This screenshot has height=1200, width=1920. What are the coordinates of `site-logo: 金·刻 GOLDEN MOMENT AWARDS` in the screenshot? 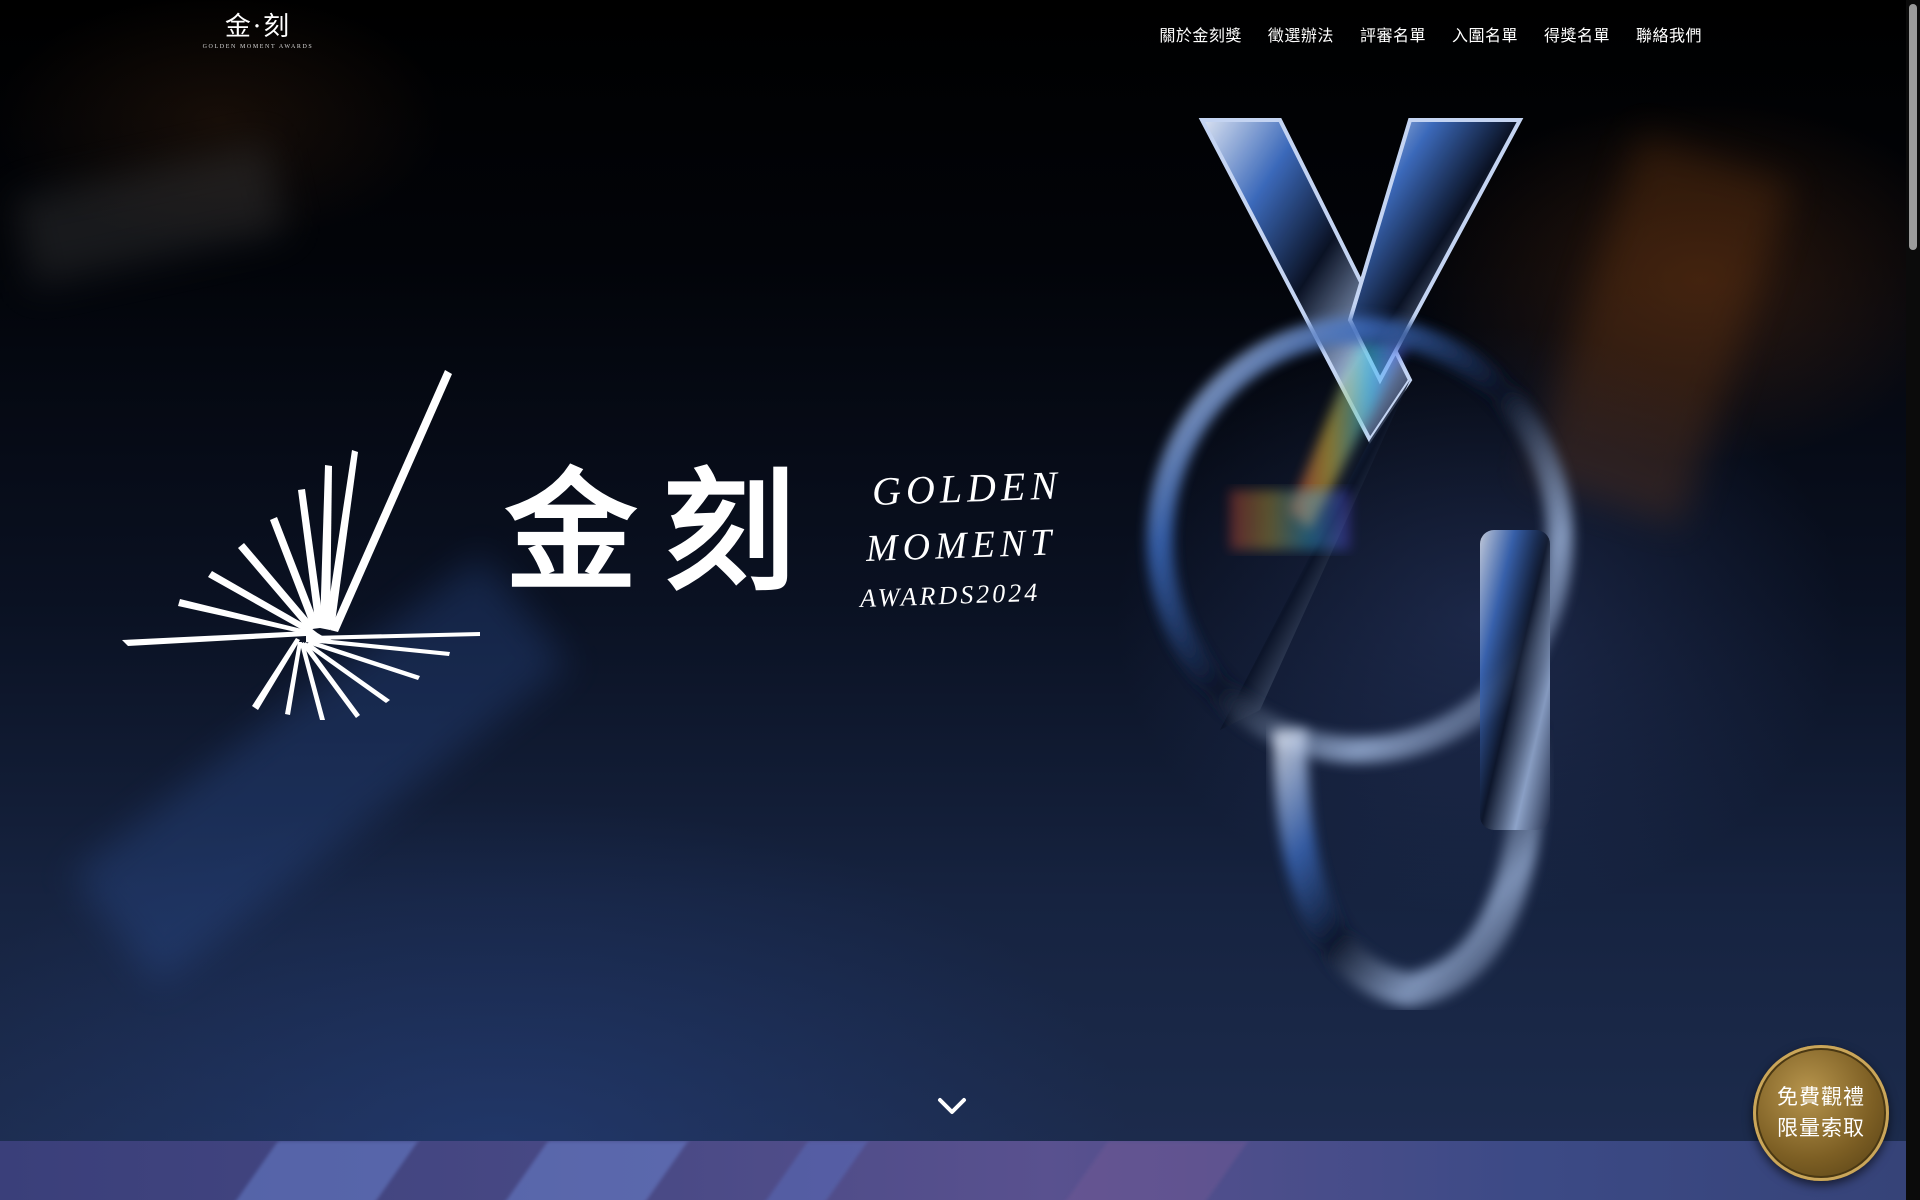 It's located at (258, 35).